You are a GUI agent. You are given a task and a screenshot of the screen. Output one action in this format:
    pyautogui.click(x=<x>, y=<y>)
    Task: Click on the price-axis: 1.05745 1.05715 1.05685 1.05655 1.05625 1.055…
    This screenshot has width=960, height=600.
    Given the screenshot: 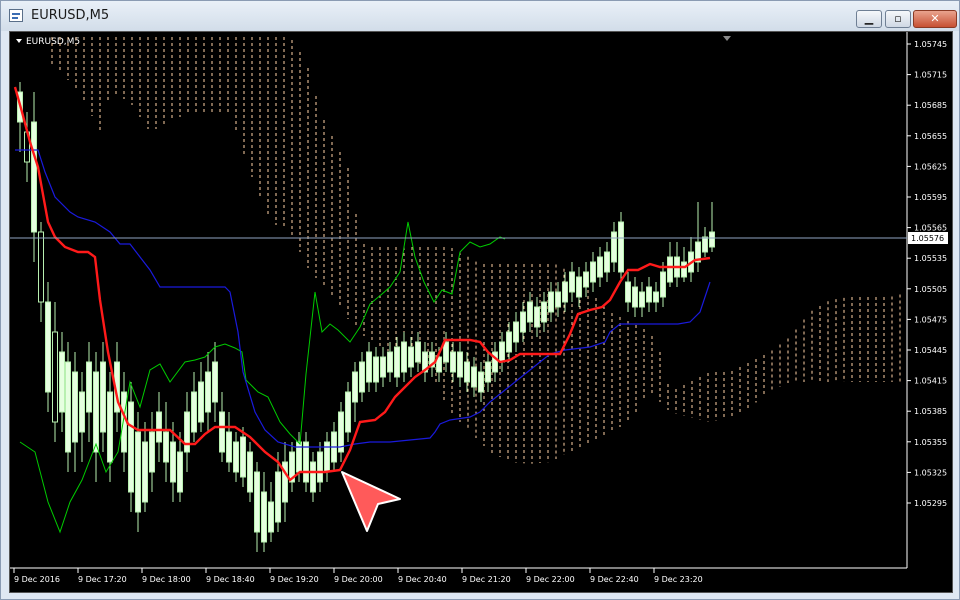 What is the action you would take?
    pyautogui.click(x=927, y=274)
    